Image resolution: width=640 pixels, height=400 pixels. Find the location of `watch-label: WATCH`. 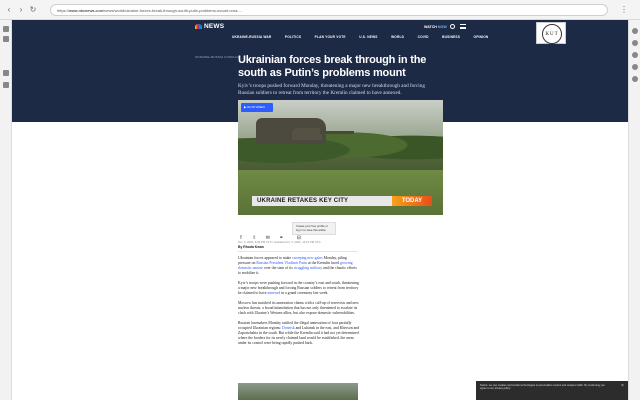

watch-label: WATCH is located at coordinates (430, 26).